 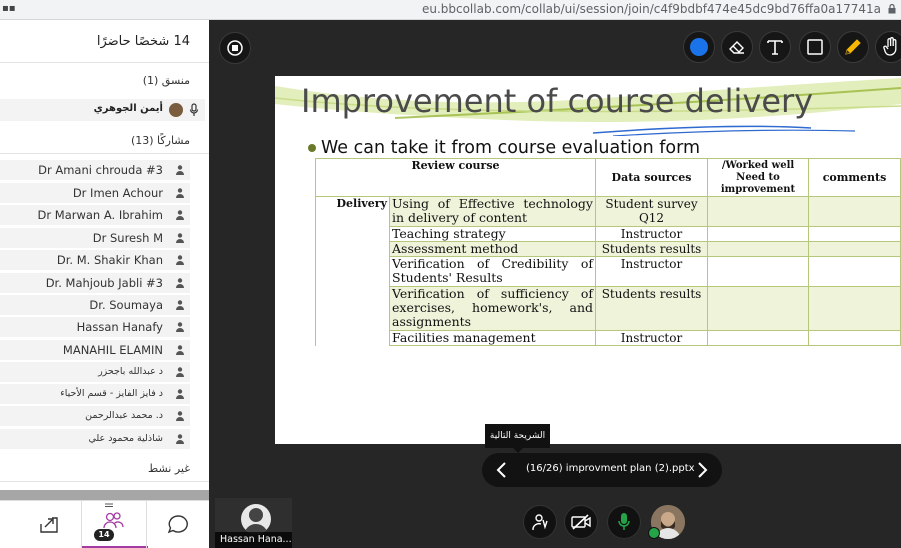 What do you see at coordinates (127, 238) in the screenshot?
I see `participant-name: Dr Suresh M` at bounding box center [127, 238].